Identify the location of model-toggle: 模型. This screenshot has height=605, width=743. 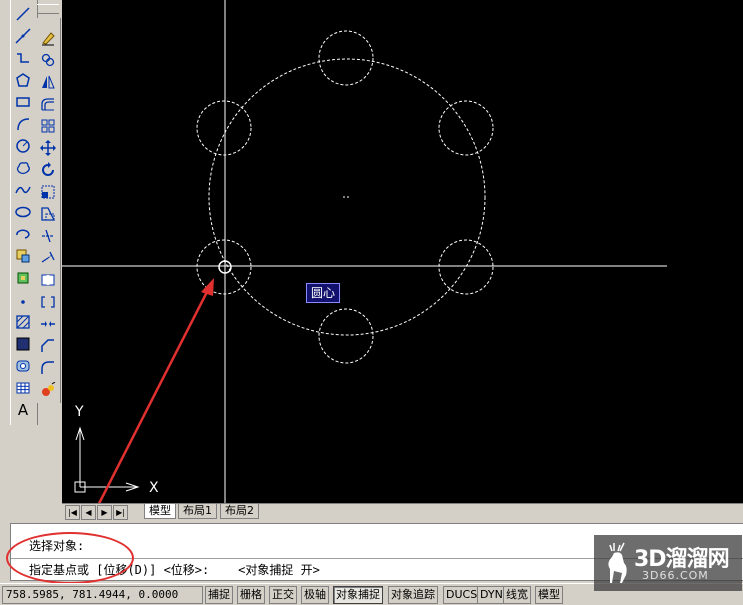
(549, 595).